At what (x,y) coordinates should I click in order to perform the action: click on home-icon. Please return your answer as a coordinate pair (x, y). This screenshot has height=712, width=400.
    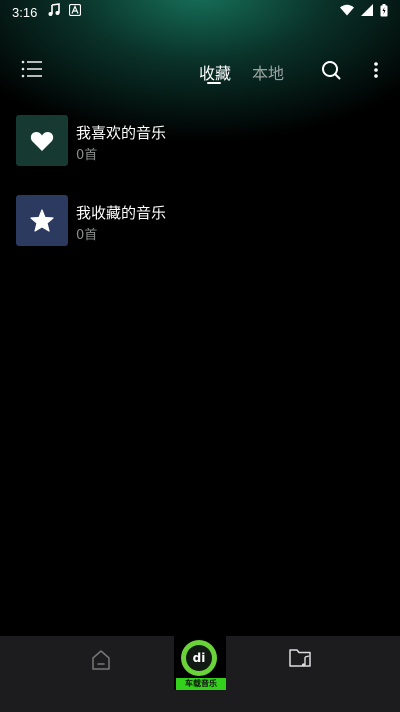
    Looking at the image, I should click on (101, 660).